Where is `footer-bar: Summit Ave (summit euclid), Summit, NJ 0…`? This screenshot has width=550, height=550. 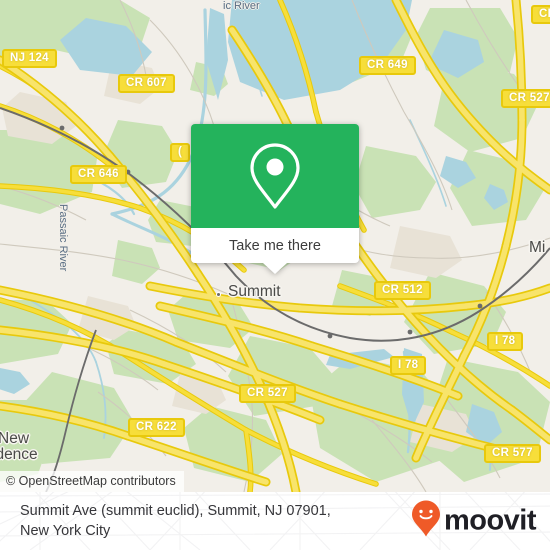 footer-bar: Summit Ave (summit euclid), Summit, NJ 0… is located at coordinates (275, 521).